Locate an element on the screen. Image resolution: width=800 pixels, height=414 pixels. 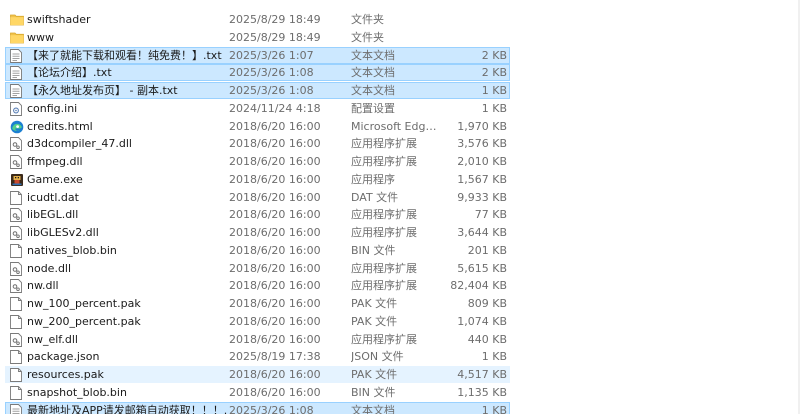
file-row: node.dll 2018/6/20 16:00 应用程序扩展 5,615 KB is located at coordinates (257, 268).